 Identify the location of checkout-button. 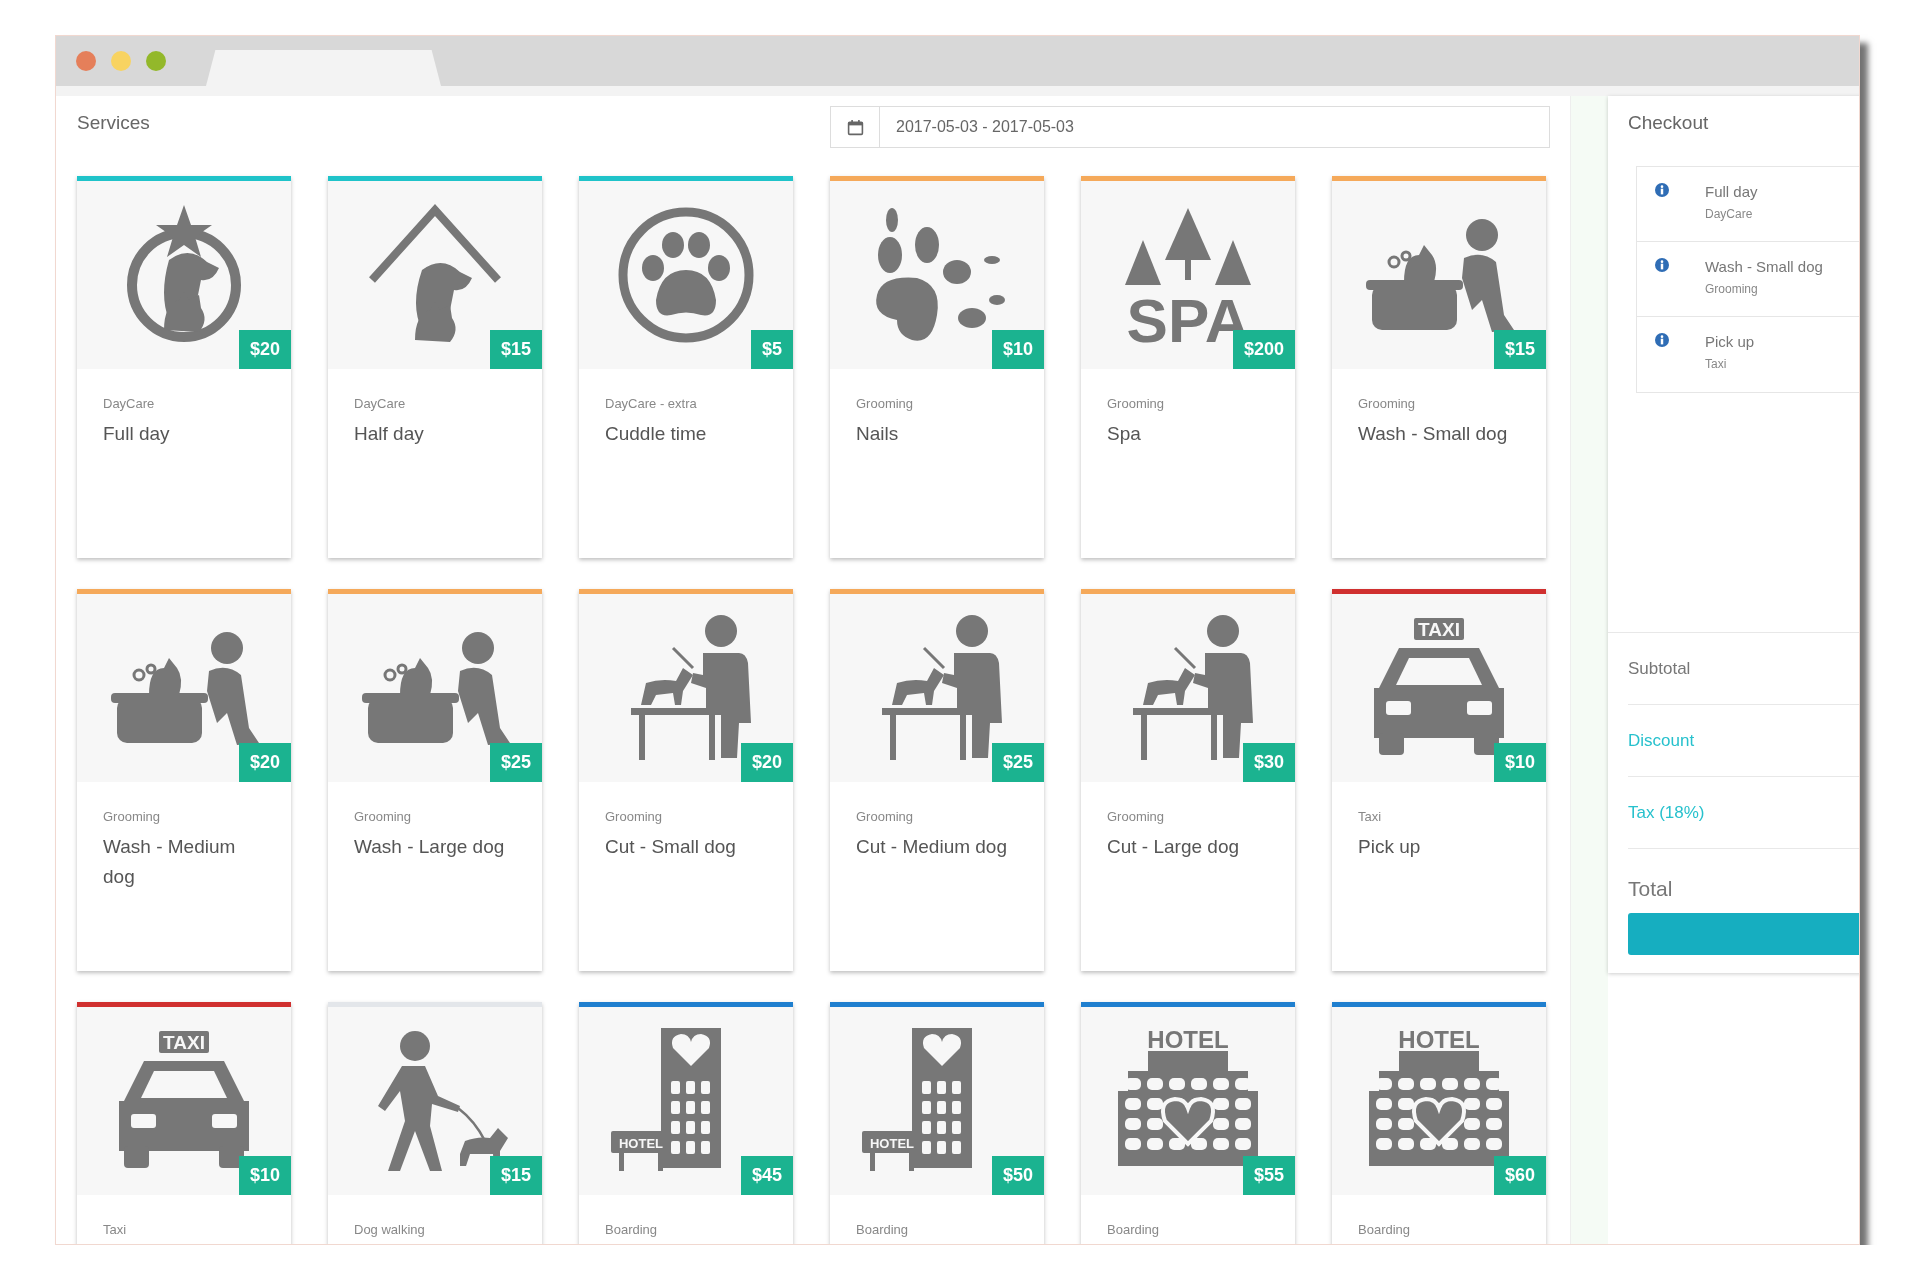
(1743, 934).